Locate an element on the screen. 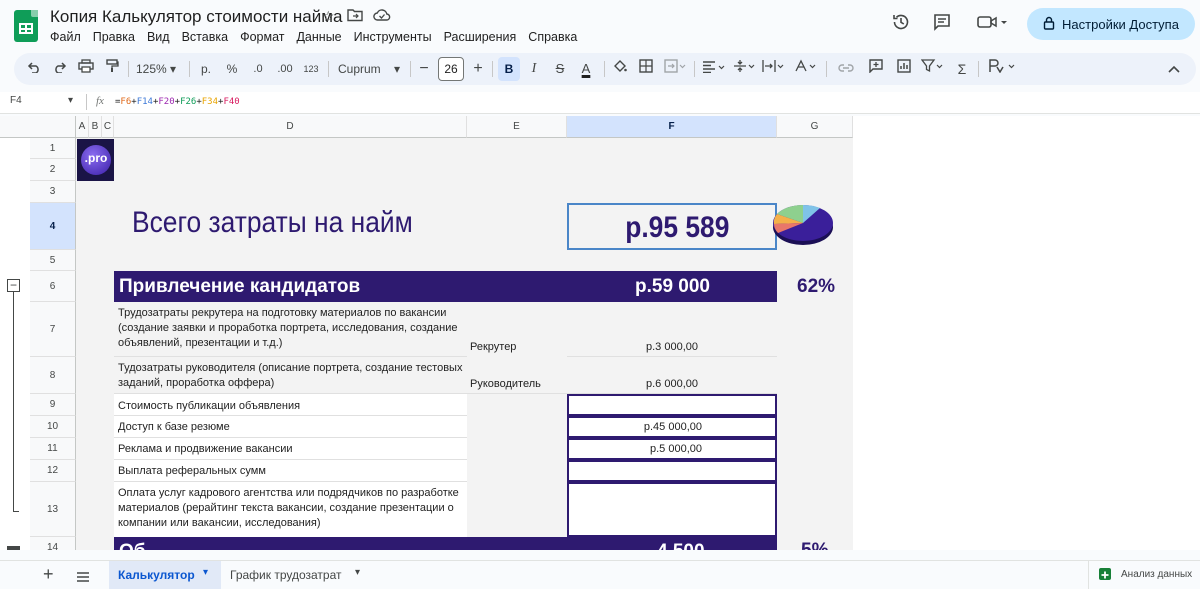  sheet-tab-label-1: График трудозатрат is located at coordinates (286, 575).